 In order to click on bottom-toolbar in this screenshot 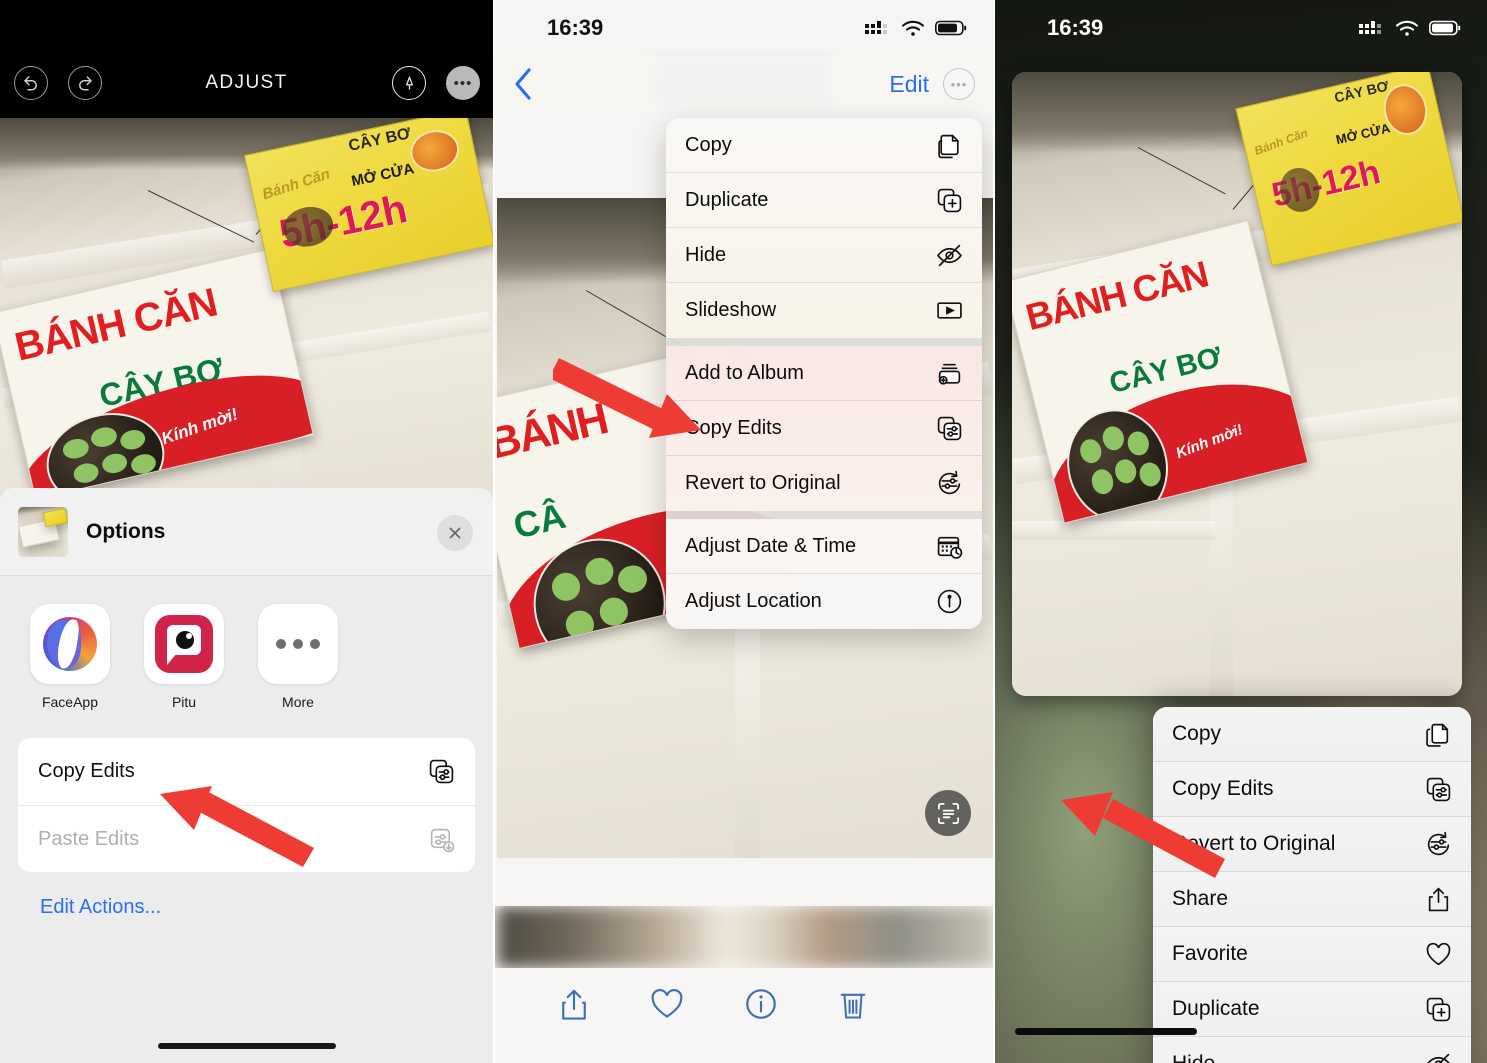, I will do `click(744, 1015)`.